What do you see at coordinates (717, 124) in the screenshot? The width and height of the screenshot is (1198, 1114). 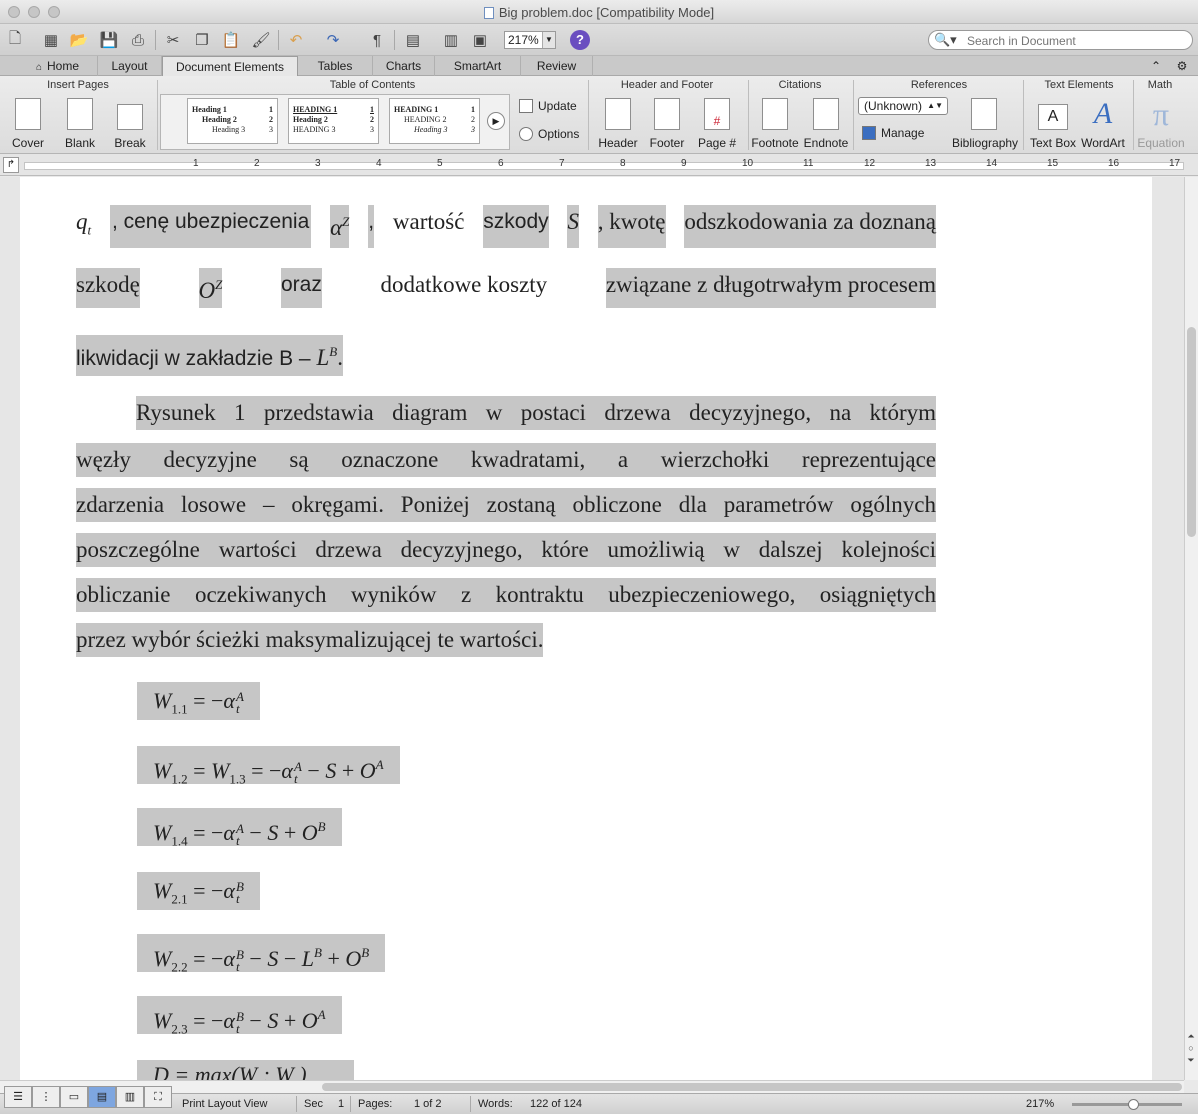 I see `page-number-button: # Page #` at bounding box center [717, 124].